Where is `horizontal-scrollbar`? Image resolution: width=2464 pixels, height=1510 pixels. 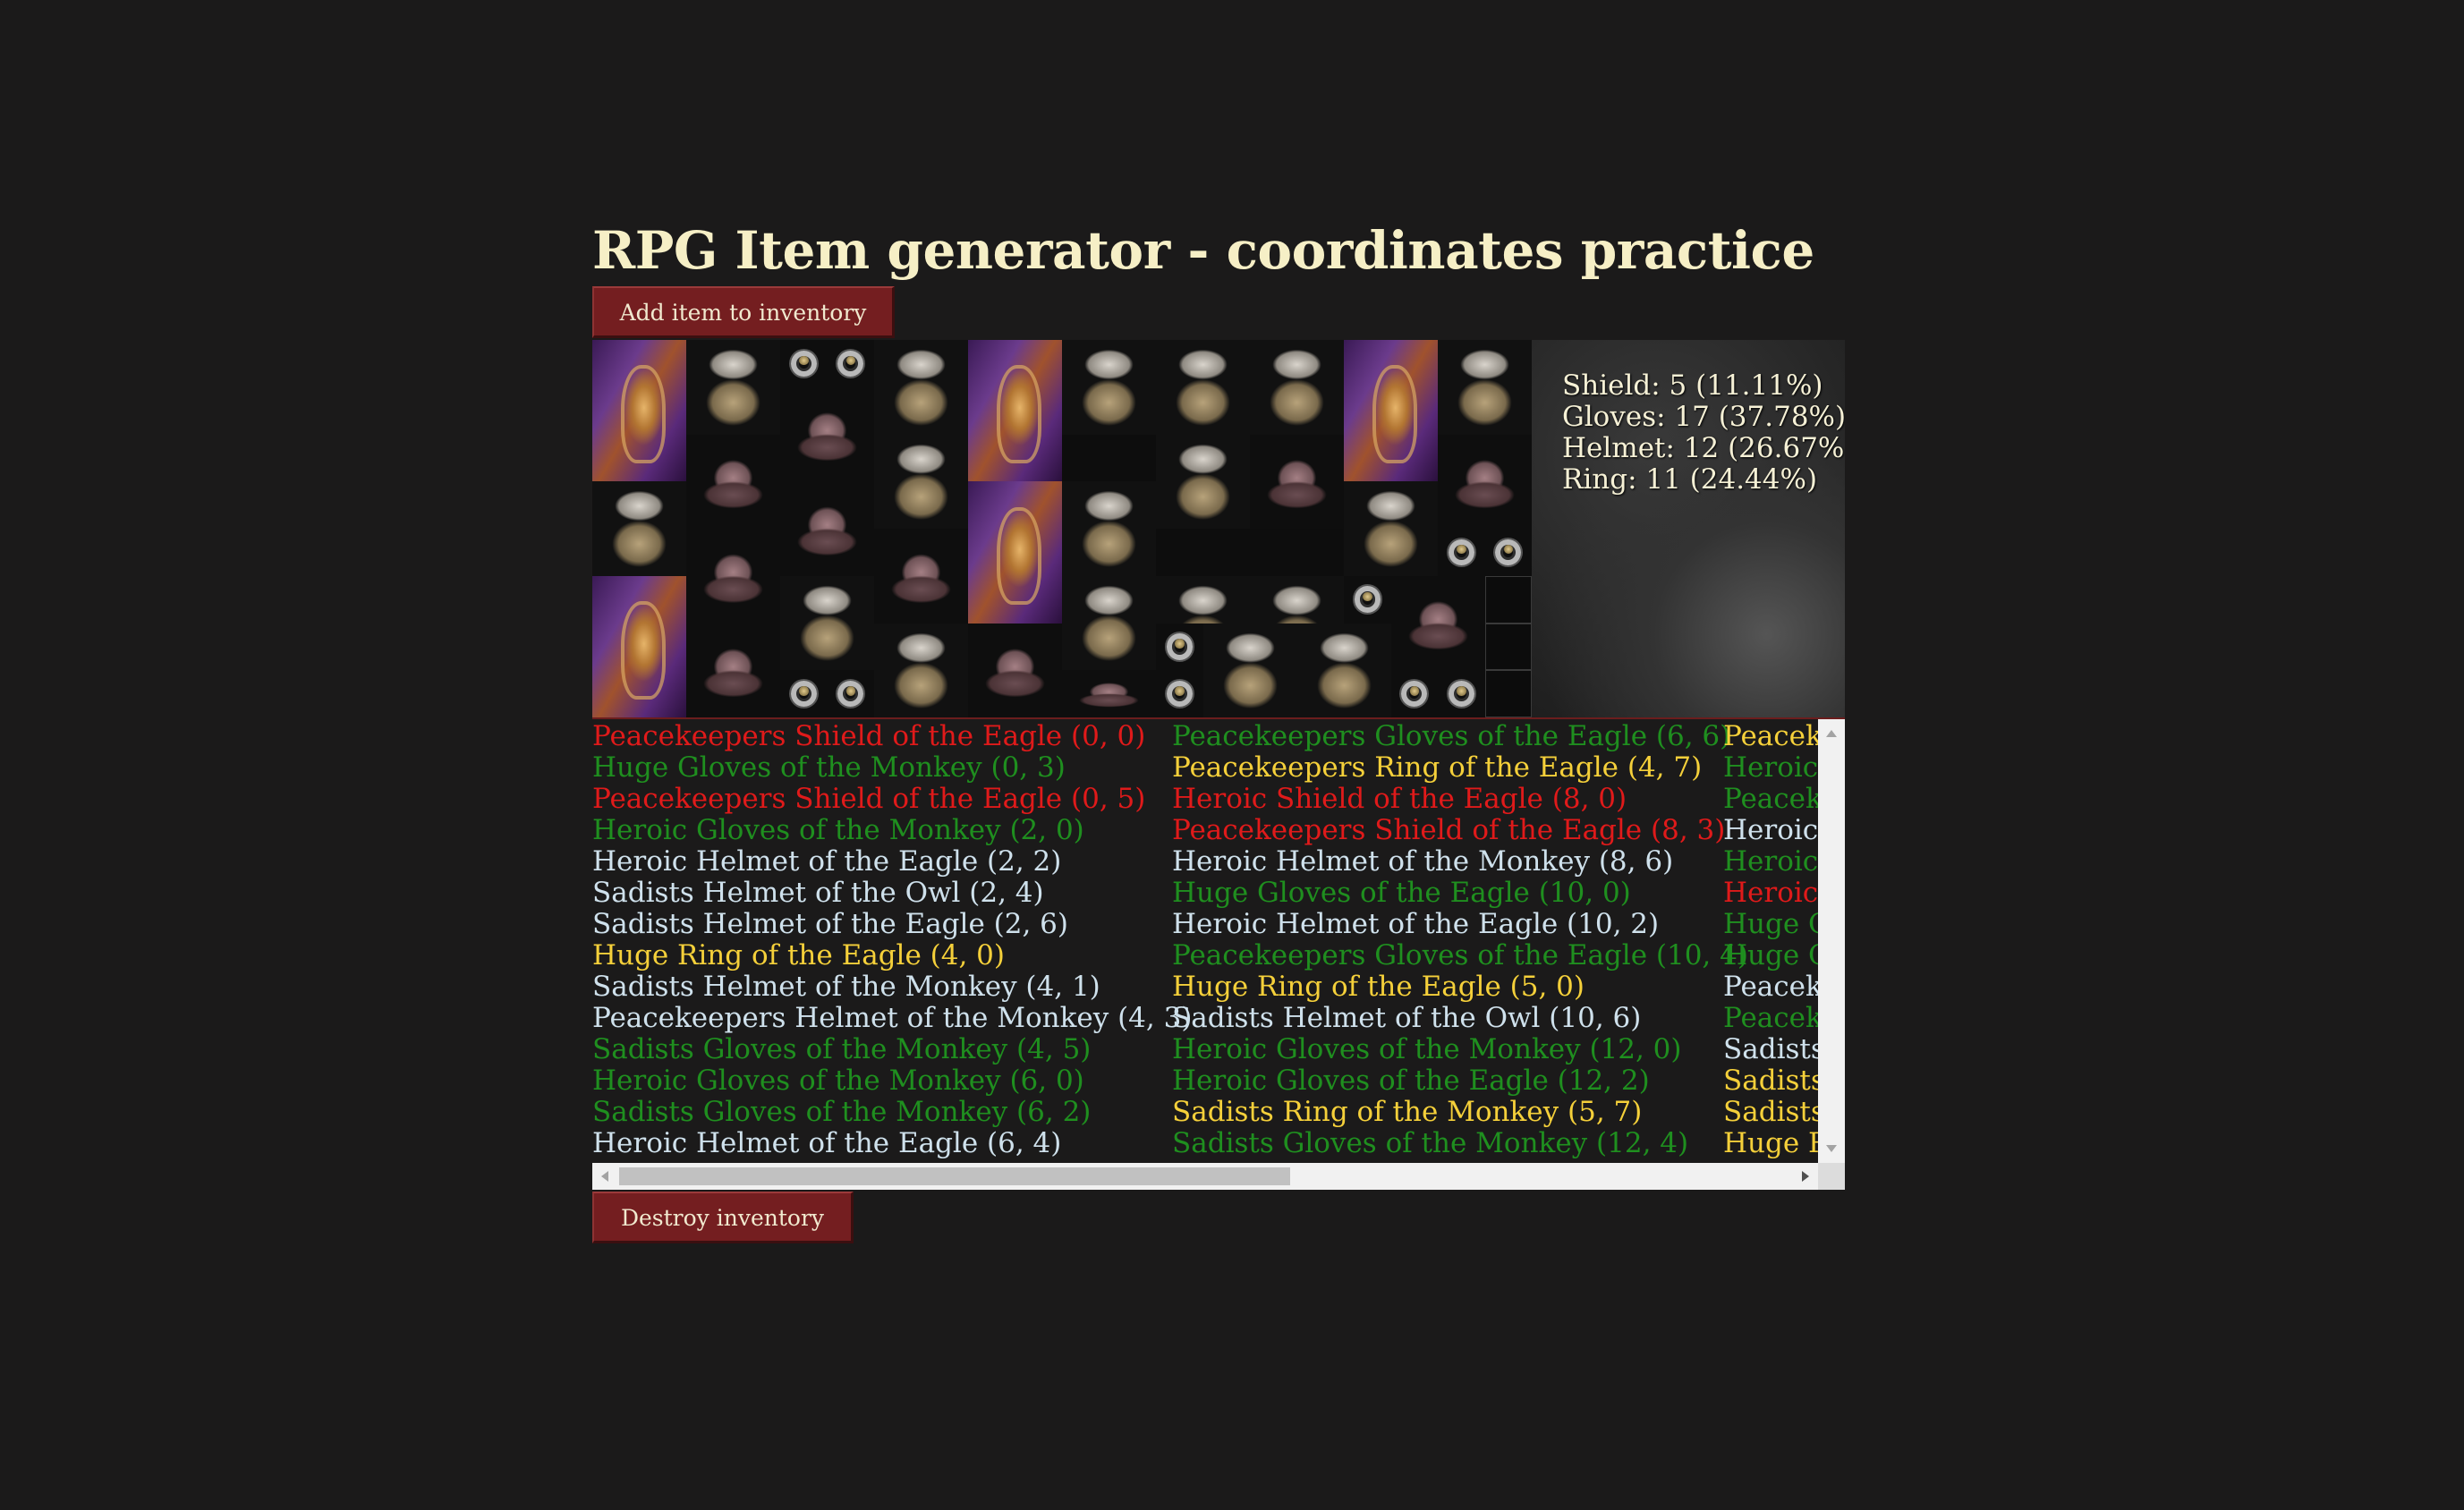 horizontal-scrollbar is located at coordinates (1205, 1176).